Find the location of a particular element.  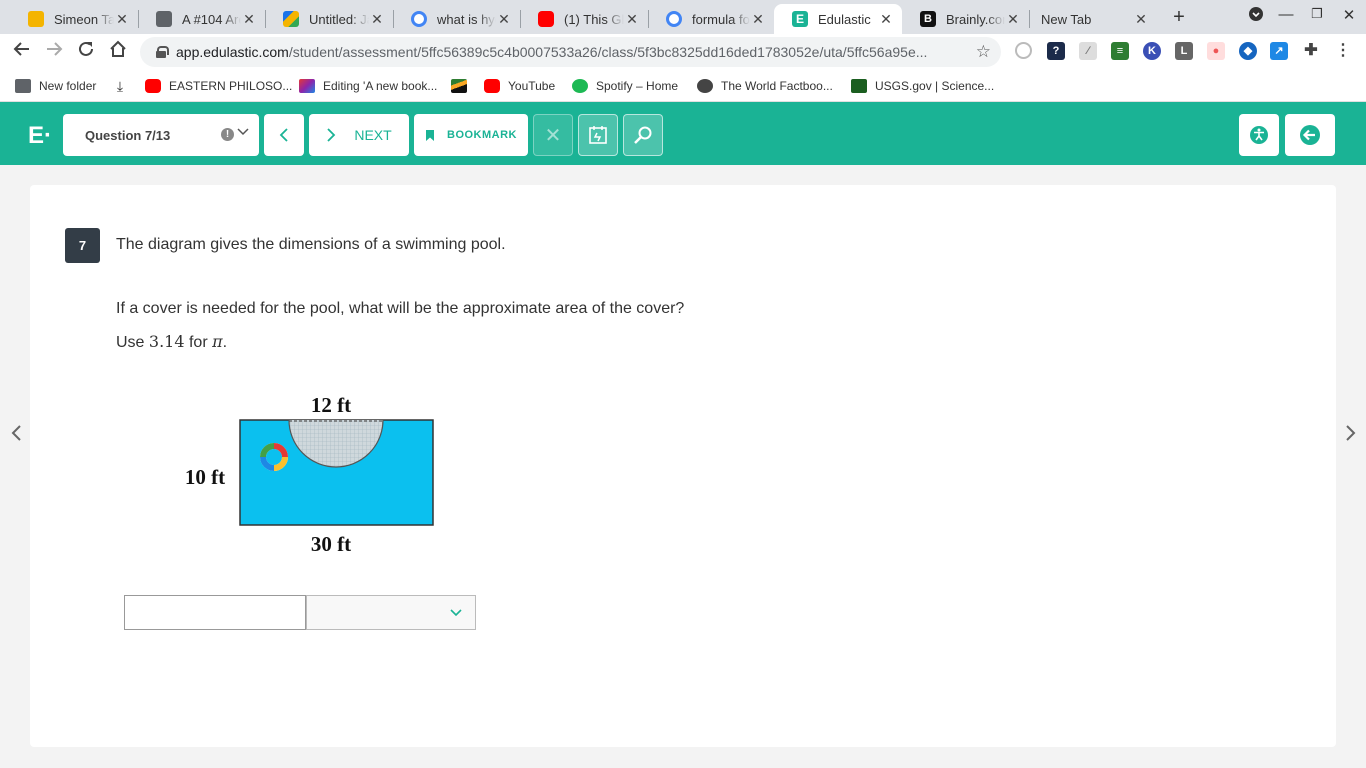

tab-search-icon is located at coordinates (1256, 16).